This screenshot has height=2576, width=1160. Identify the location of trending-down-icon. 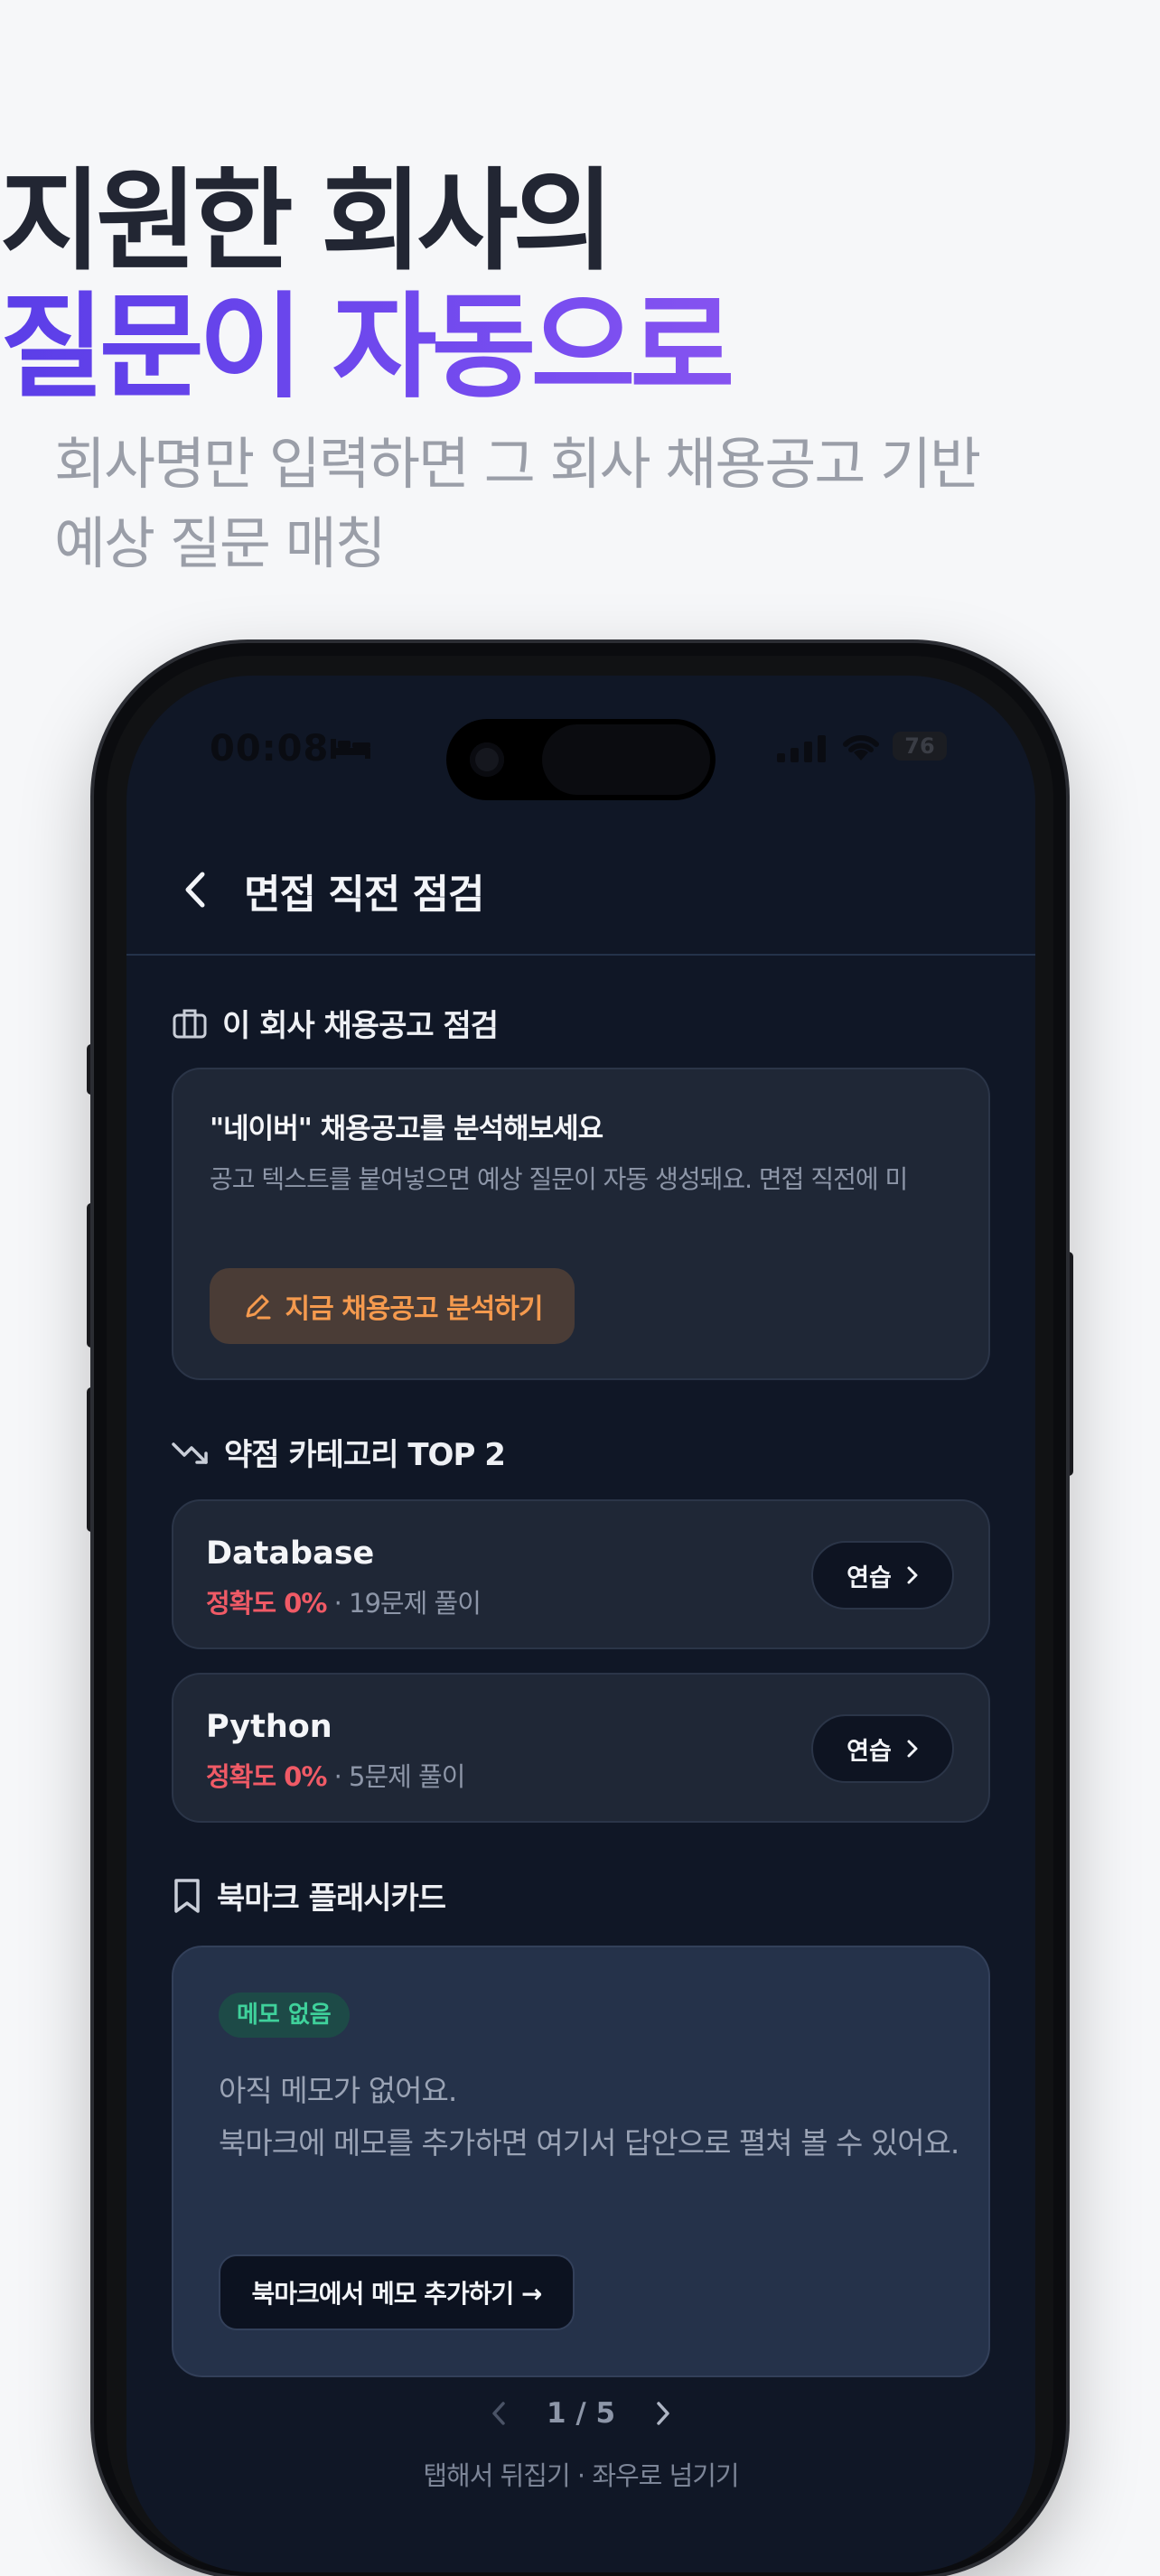
(190, 1453).